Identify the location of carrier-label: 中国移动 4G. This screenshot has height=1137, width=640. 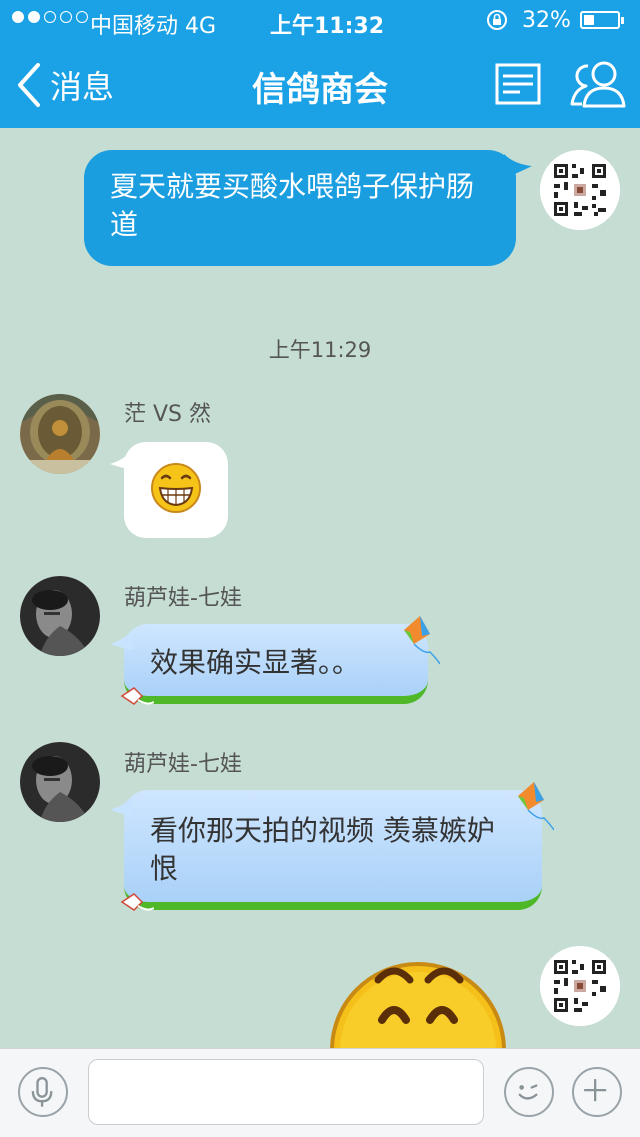
(153, 26).